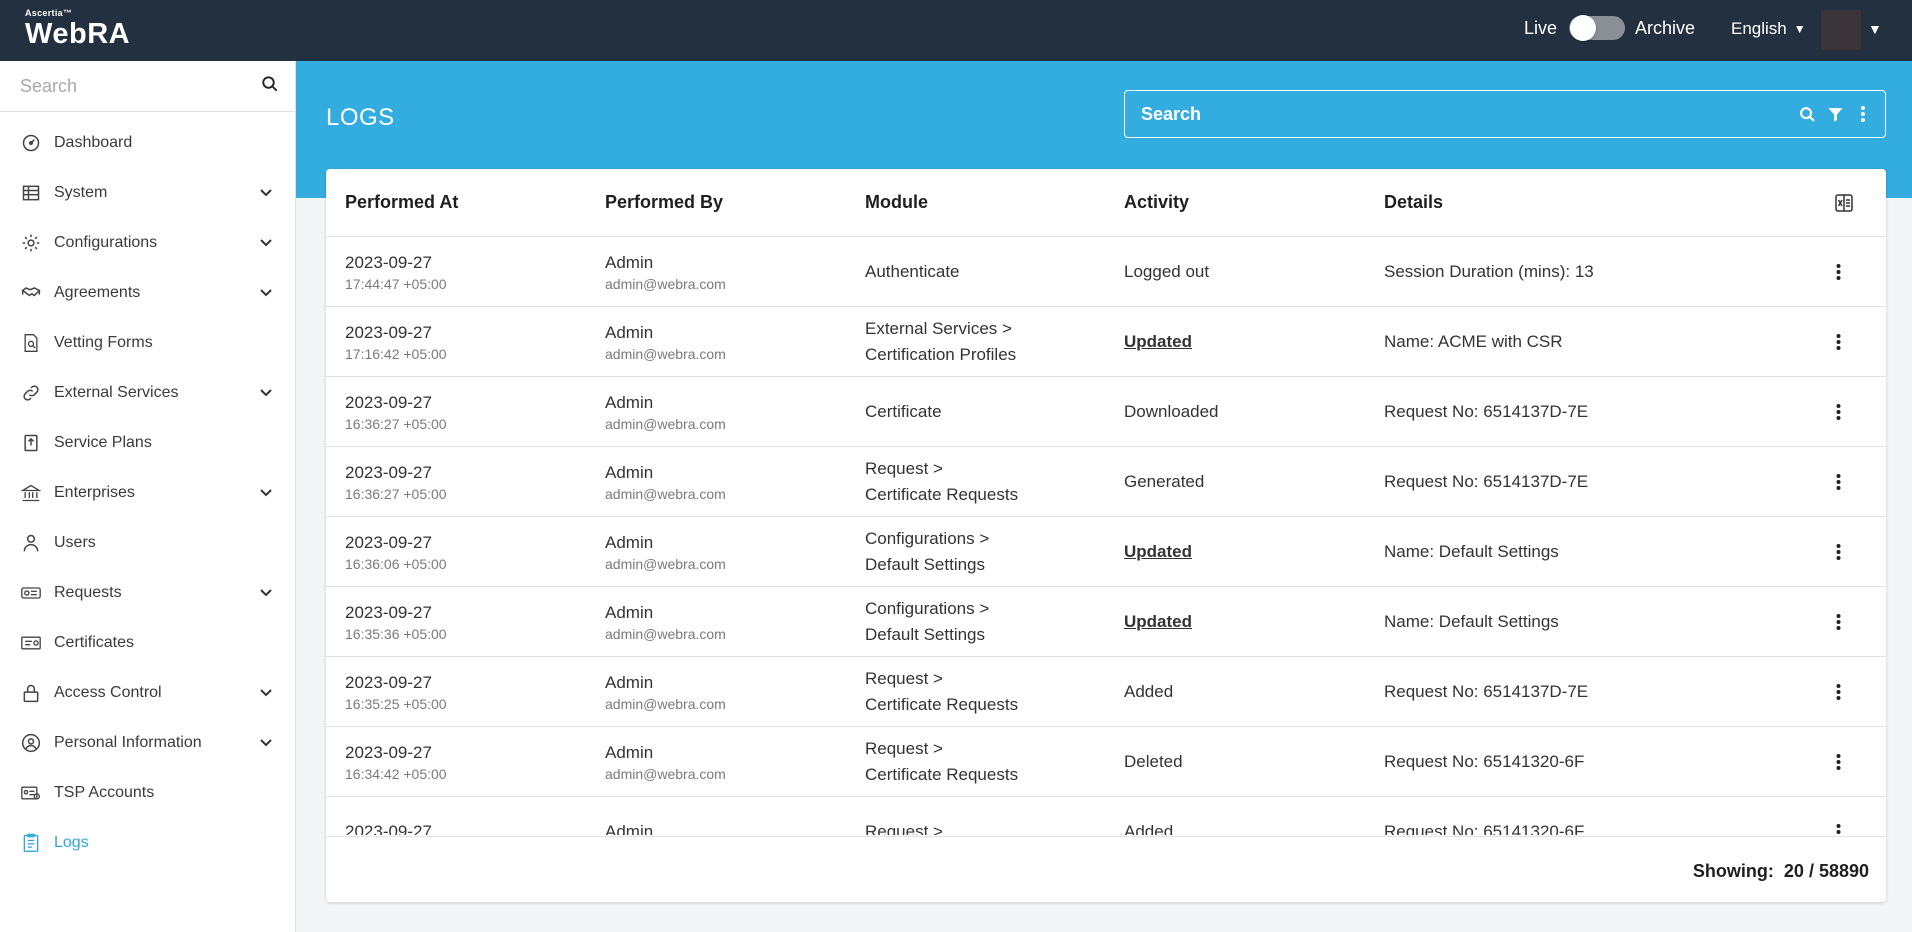 Image resolution: width=1912 pixels, height=932 pixels. I want to click on sidebar-item-enterprises: Enterprises, so click(147, 493).